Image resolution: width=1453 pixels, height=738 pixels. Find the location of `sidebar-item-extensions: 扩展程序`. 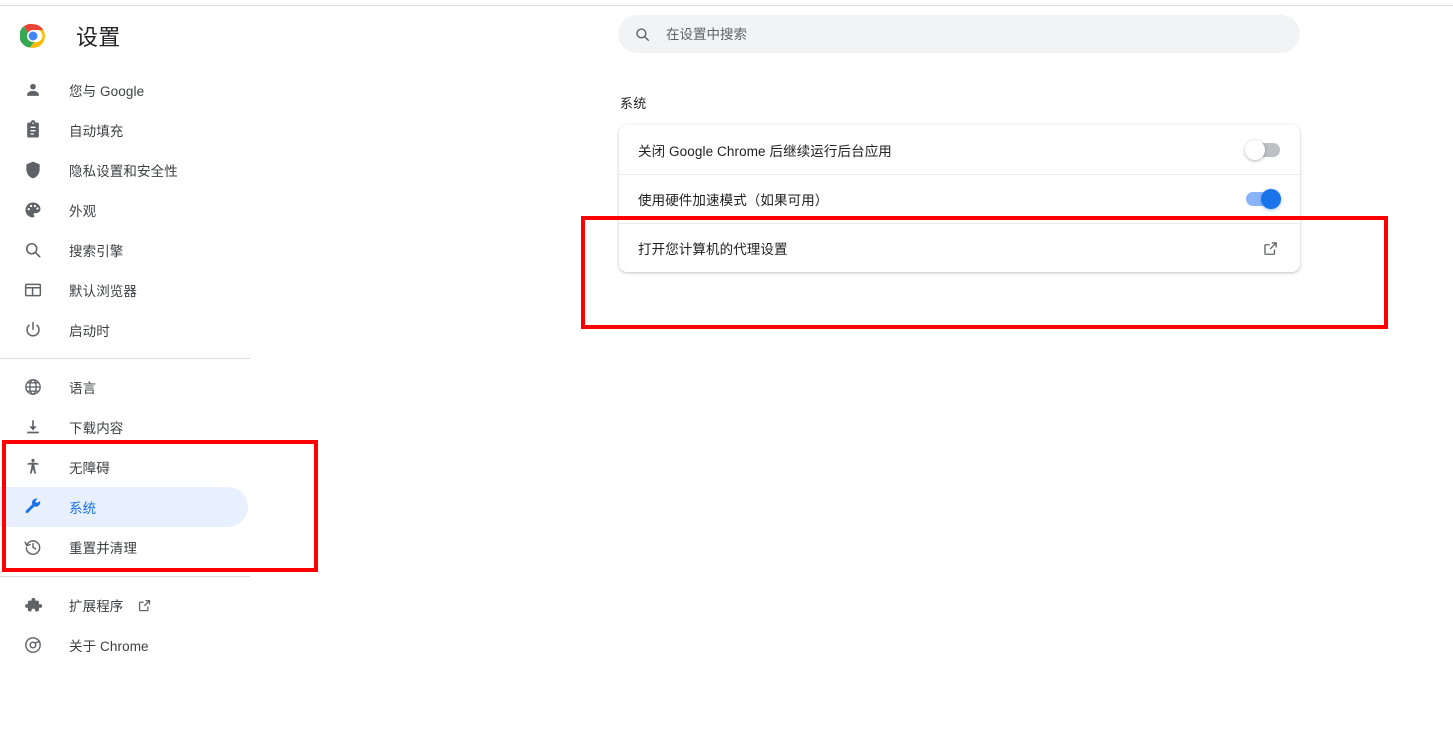

sidebar-item-extensions: 扩展程序 is located at coordinates (165, 605).